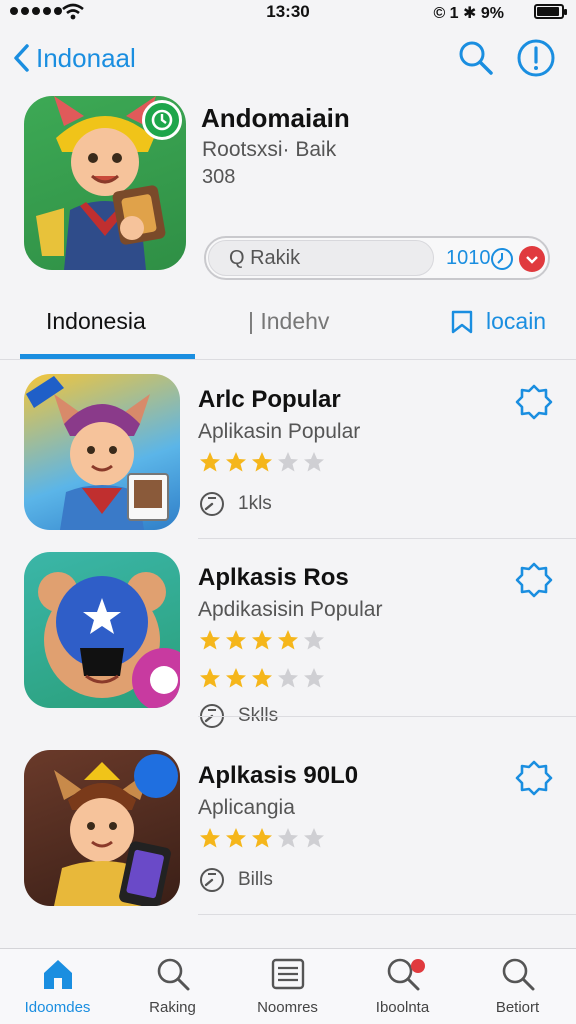  Describe the element at coordinates (516, 321) in the screenshot. I see `tab-location-label: locain` at that location.